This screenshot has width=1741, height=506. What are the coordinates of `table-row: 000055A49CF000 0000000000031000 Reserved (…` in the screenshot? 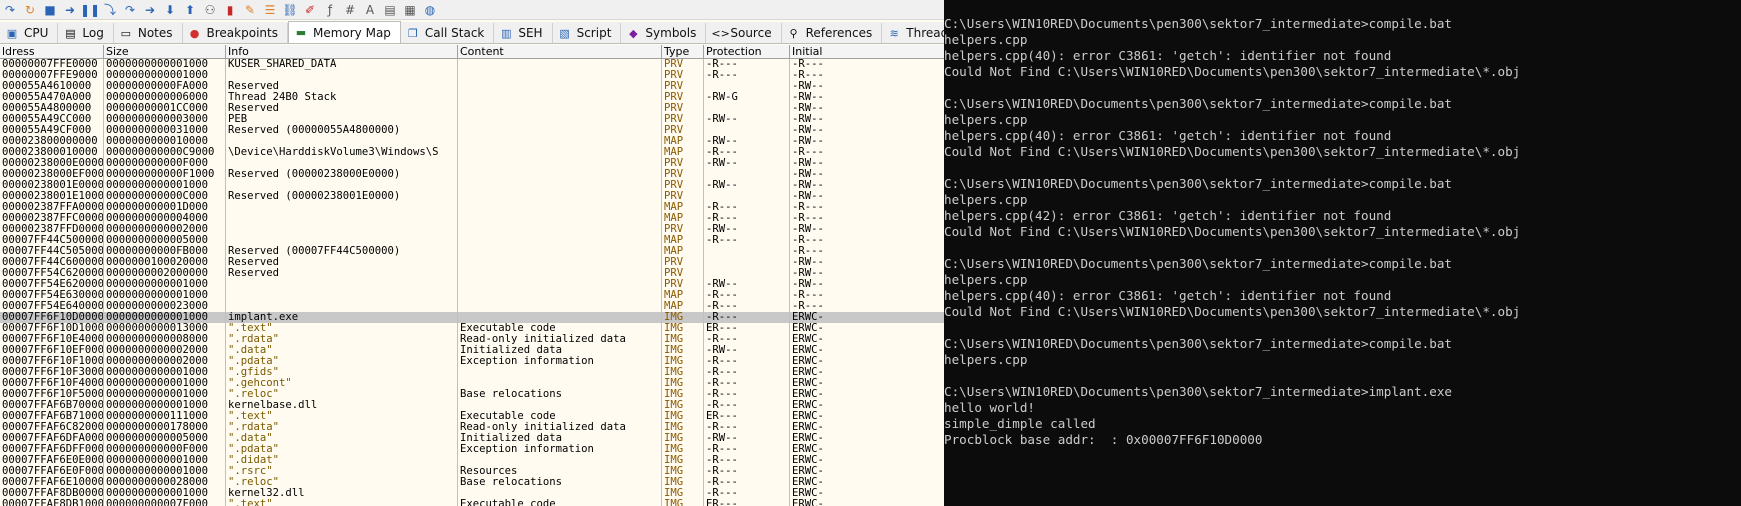 It's located at (472, 130).